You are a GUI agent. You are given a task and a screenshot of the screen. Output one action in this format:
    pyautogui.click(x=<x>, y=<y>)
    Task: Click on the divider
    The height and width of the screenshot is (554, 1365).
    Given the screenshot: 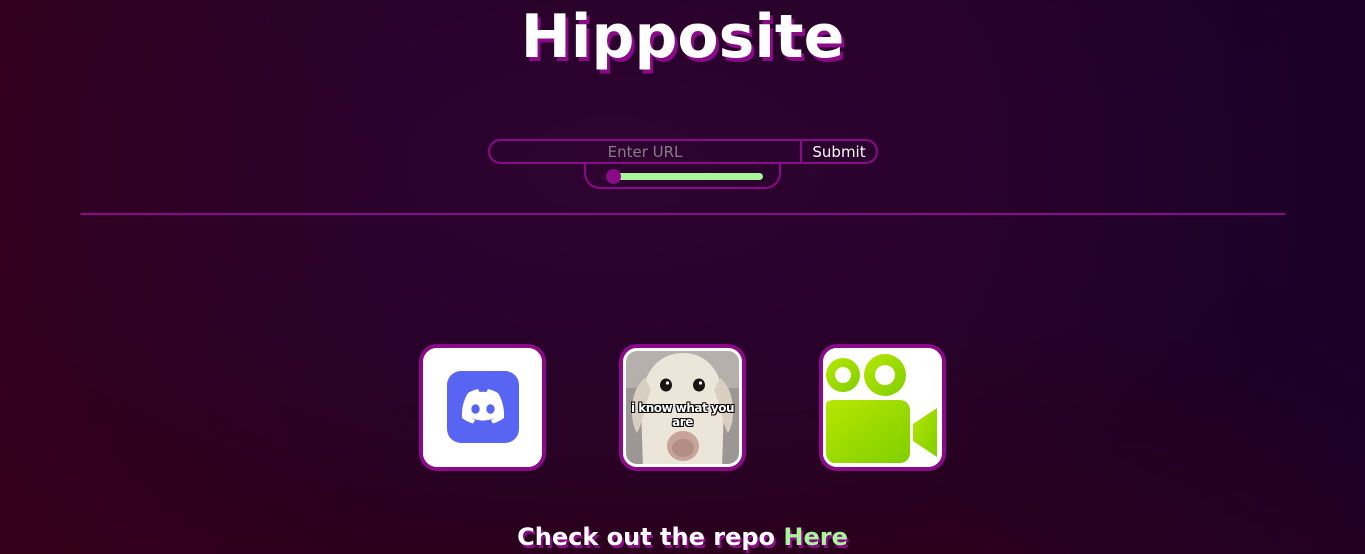 What is the action you would take?
    pyautogui.click(x=683, y=214)
    